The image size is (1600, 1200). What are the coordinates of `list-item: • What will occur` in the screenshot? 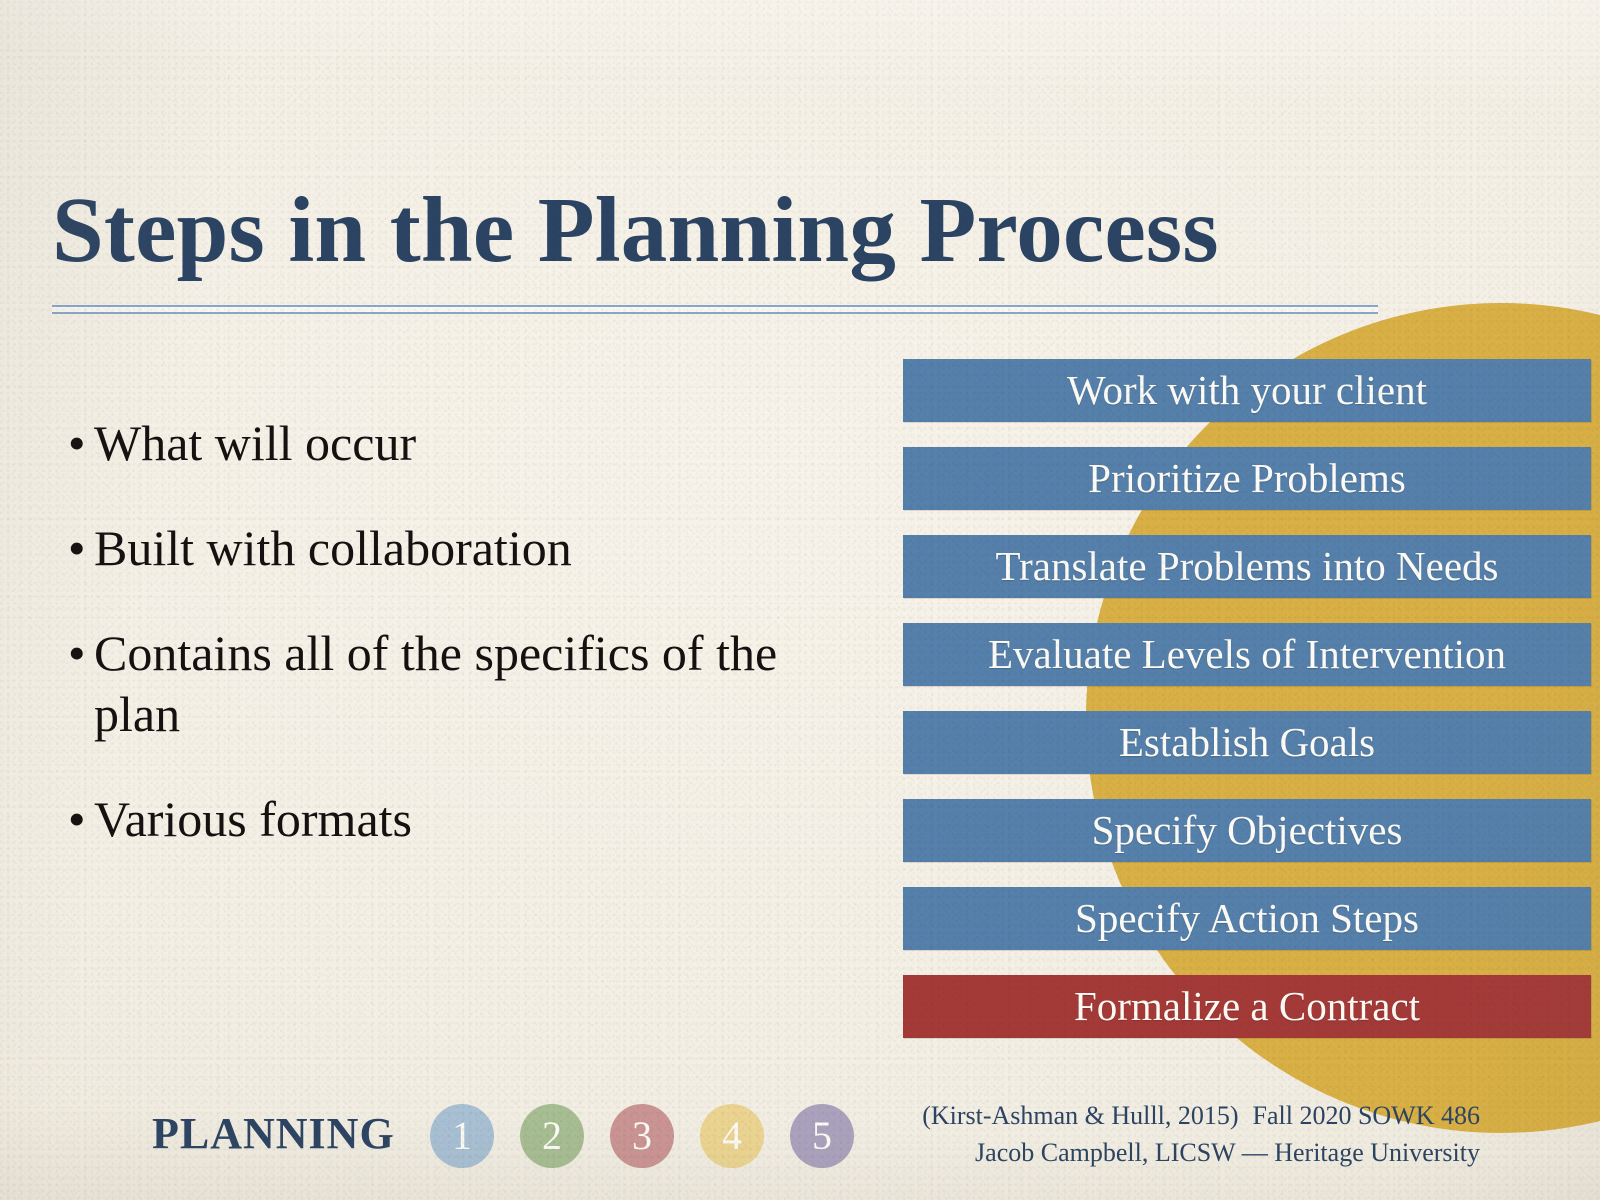 It's located at (468, 443).